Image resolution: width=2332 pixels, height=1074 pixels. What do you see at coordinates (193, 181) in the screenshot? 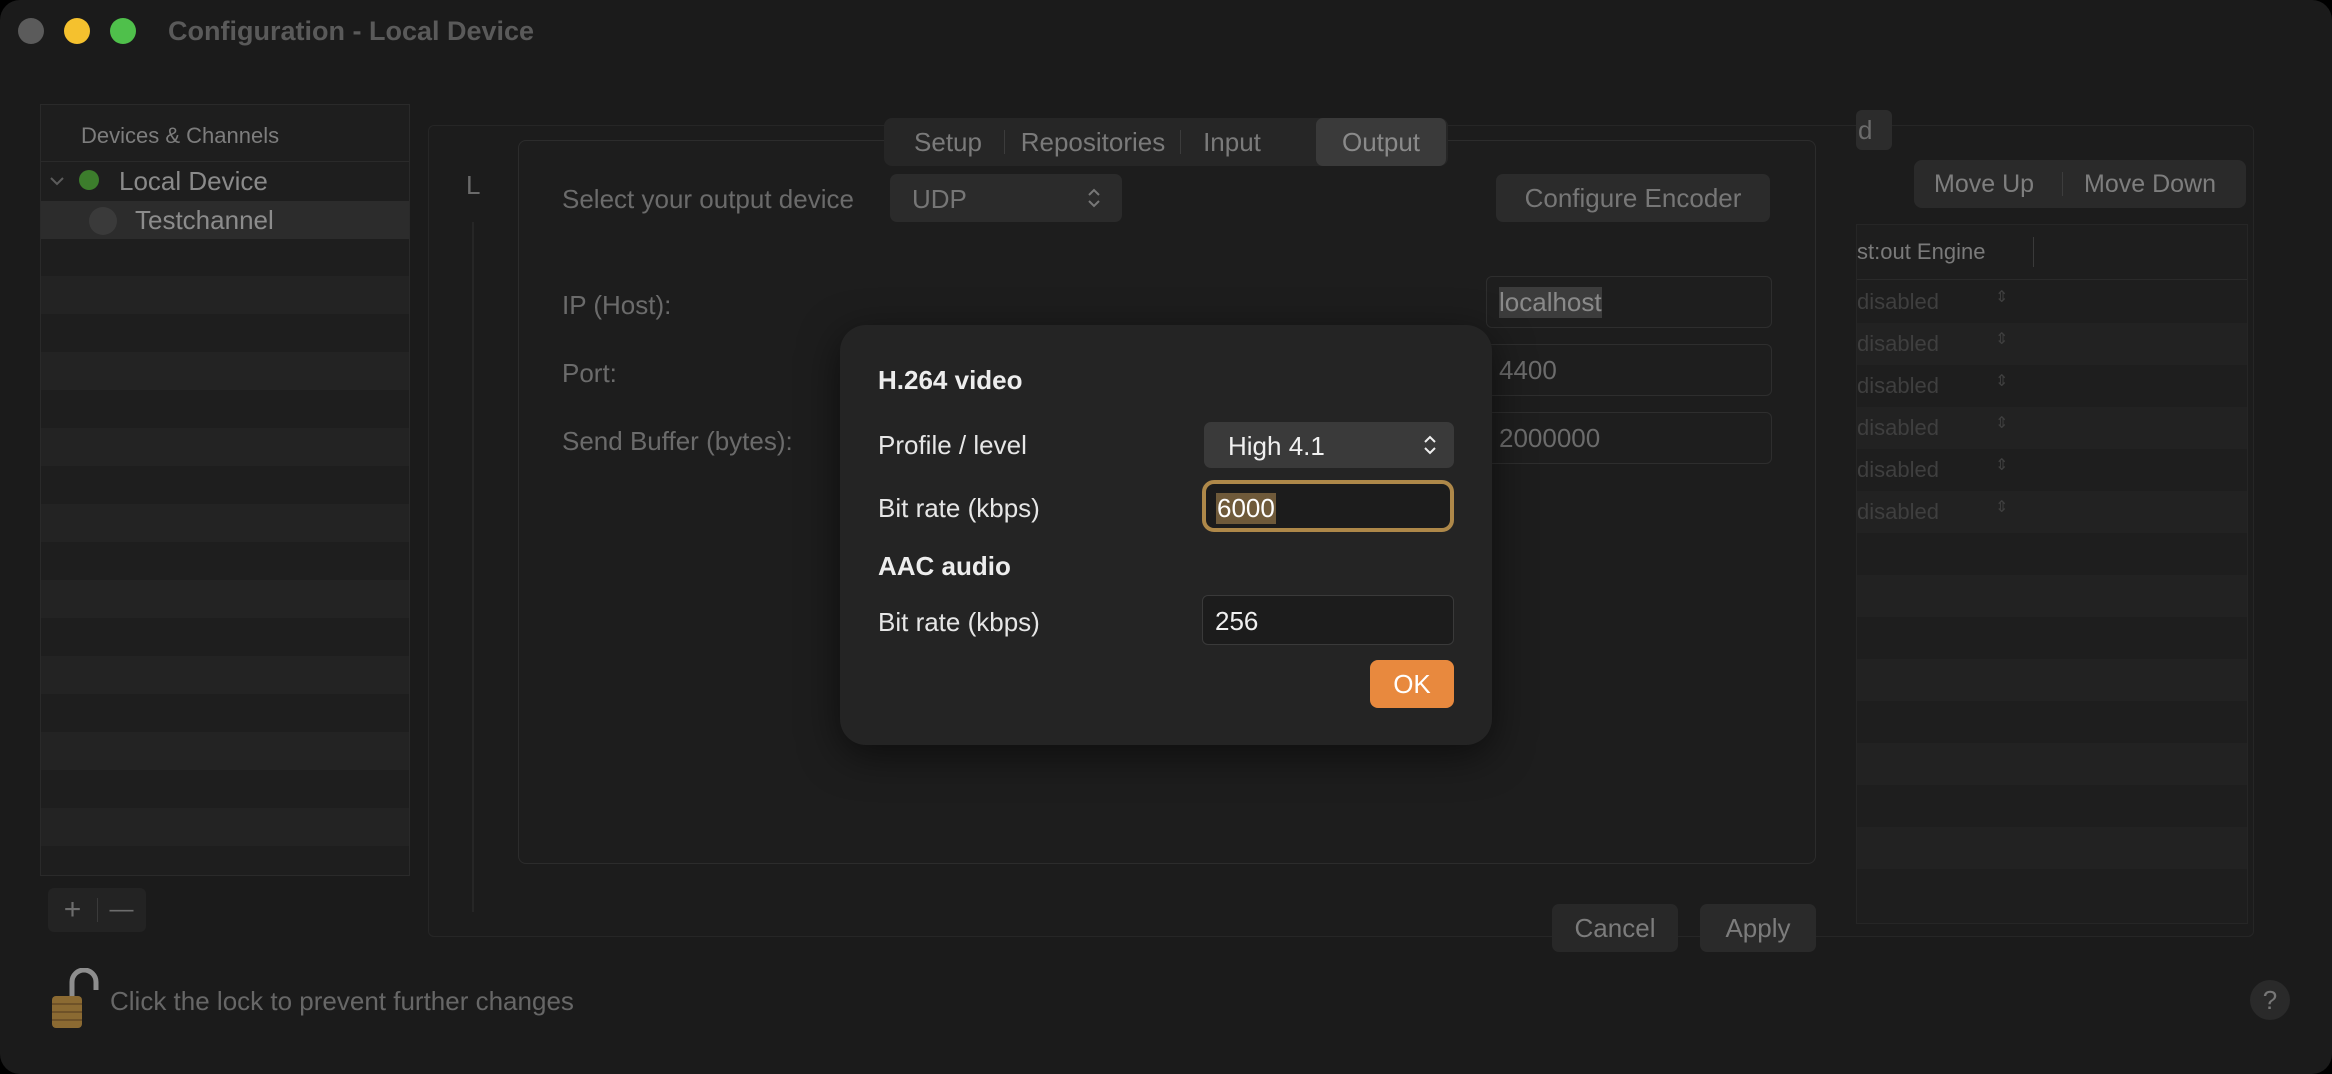
I see `device-label: Local Device` at bounding box center [193, 181].